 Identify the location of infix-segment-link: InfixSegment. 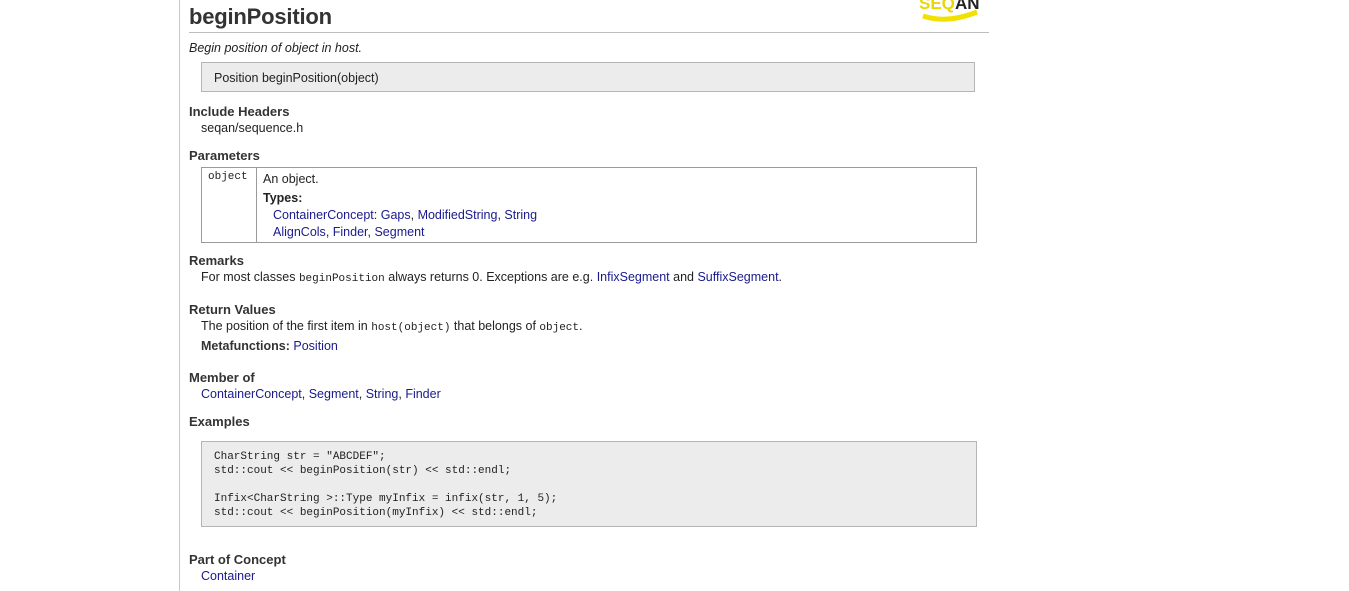
(633, 277).